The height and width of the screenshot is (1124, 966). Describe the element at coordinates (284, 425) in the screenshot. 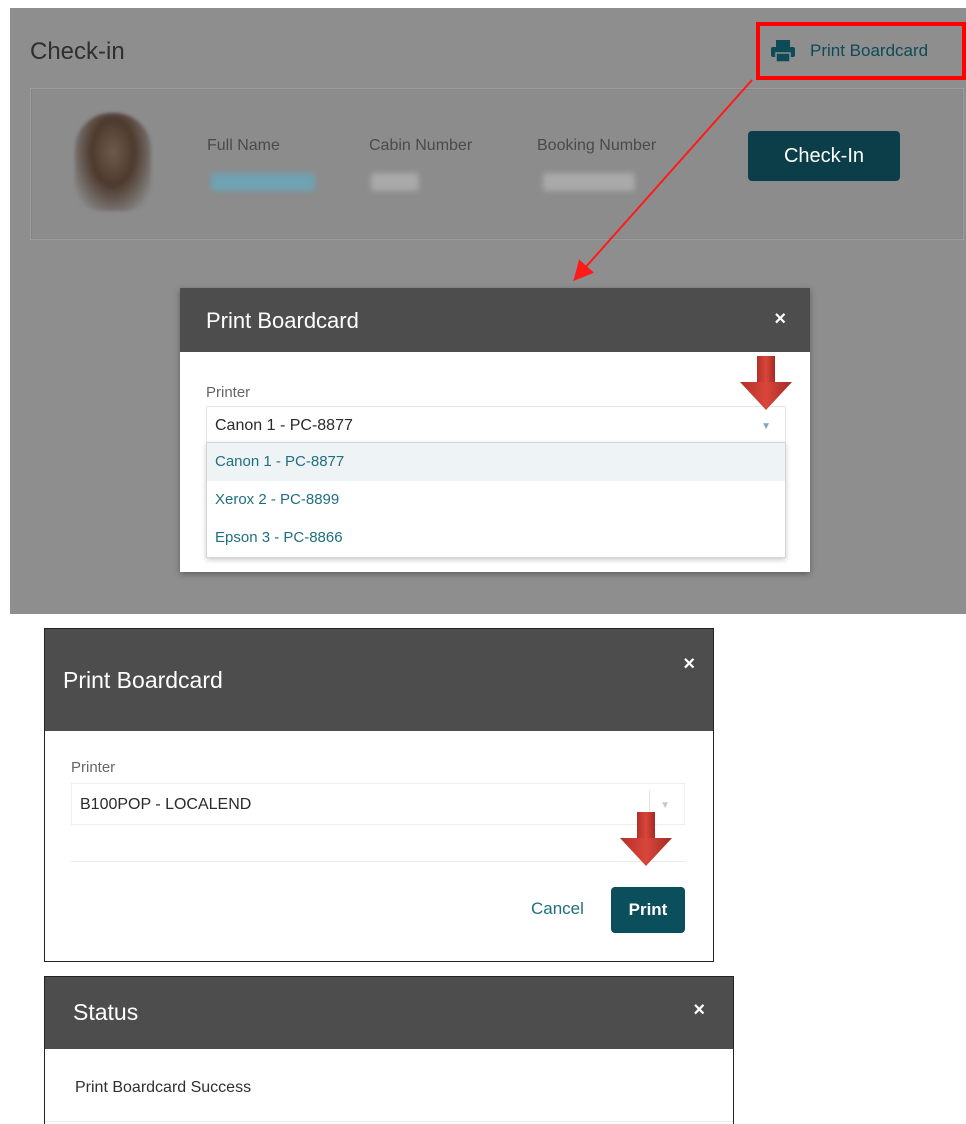

I see `printer-select-value: Canon 1 - PC-8877` at that location.